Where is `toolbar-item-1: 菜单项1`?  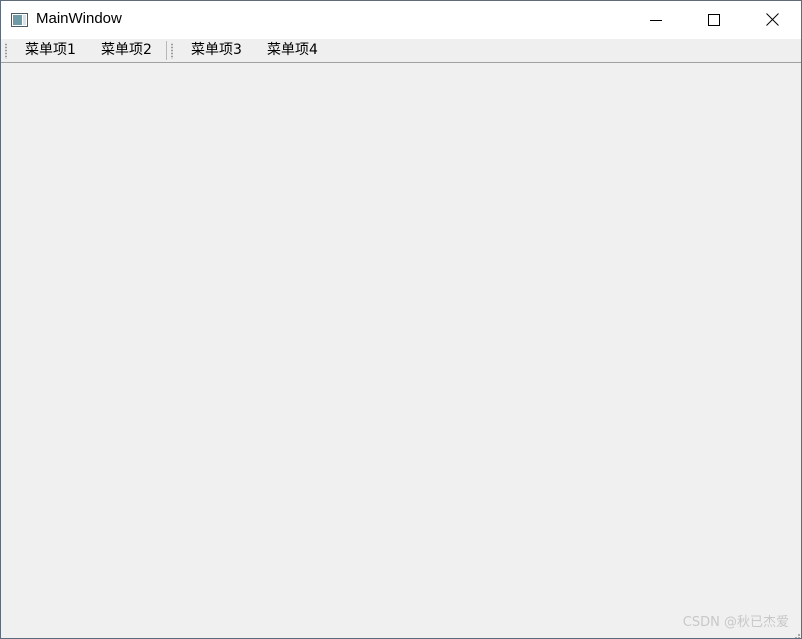 toolbar-item-1: 菜单项1 is located at coordinates (50, 50).